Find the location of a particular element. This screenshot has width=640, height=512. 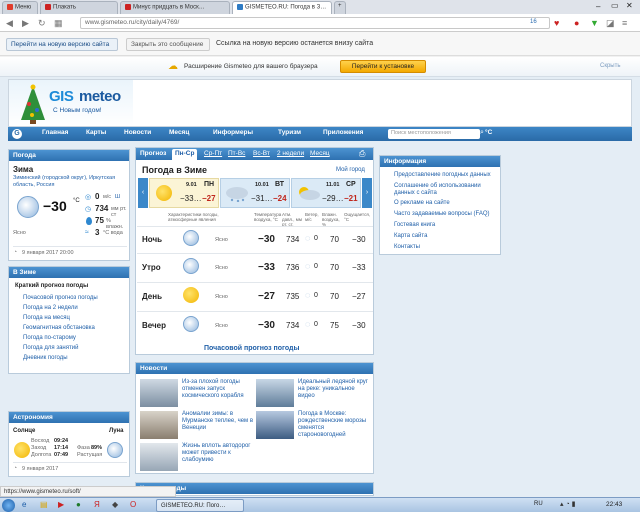

reload-icon: ↻ is located at coordinates (42, 23).